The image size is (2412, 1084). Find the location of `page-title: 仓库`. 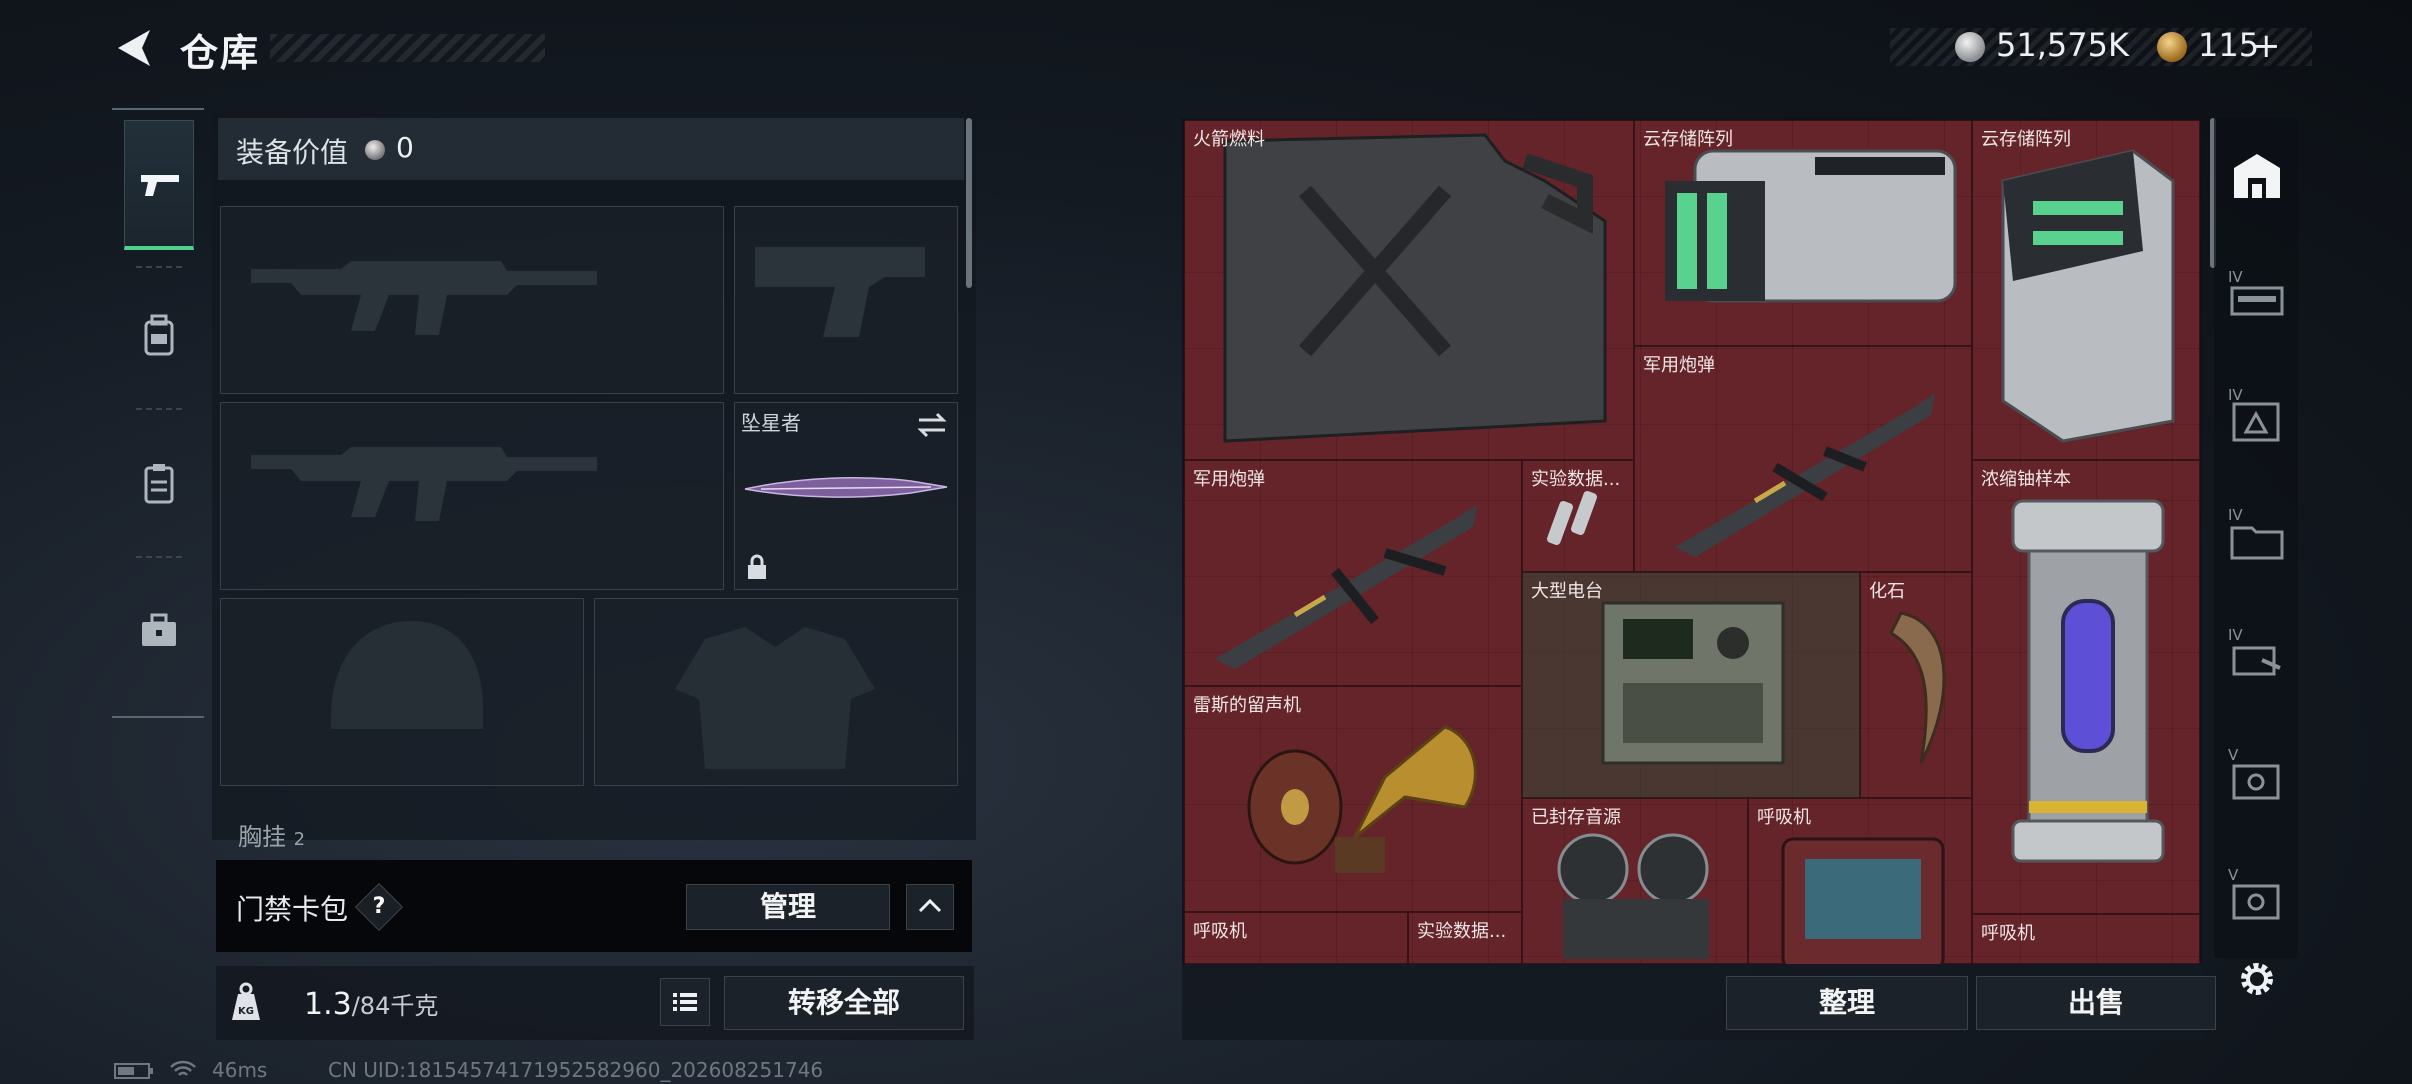

page-title: 仓库 is located at coordinates (220, 53).